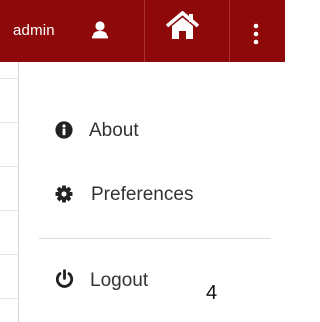 The width and height of the screenshot is (320, 322). I want to click on menu-item-label: Preferences, so click(142, 194).